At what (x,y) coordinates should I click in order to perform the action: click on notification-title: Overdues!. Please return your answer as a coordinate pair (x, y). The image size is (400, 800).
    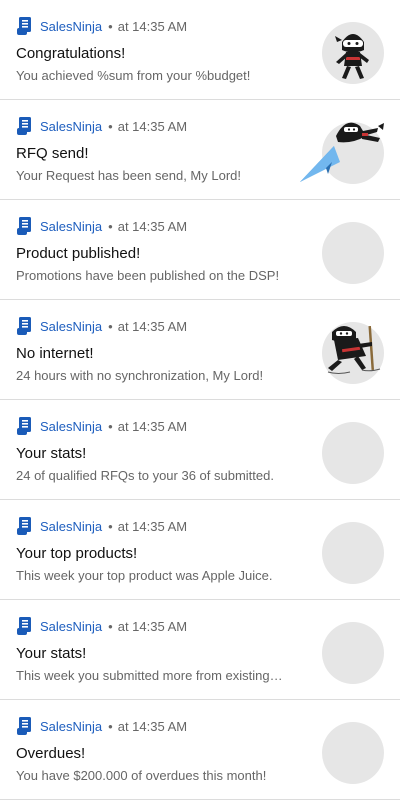
    Looking at the image, I should click on (51, 753).